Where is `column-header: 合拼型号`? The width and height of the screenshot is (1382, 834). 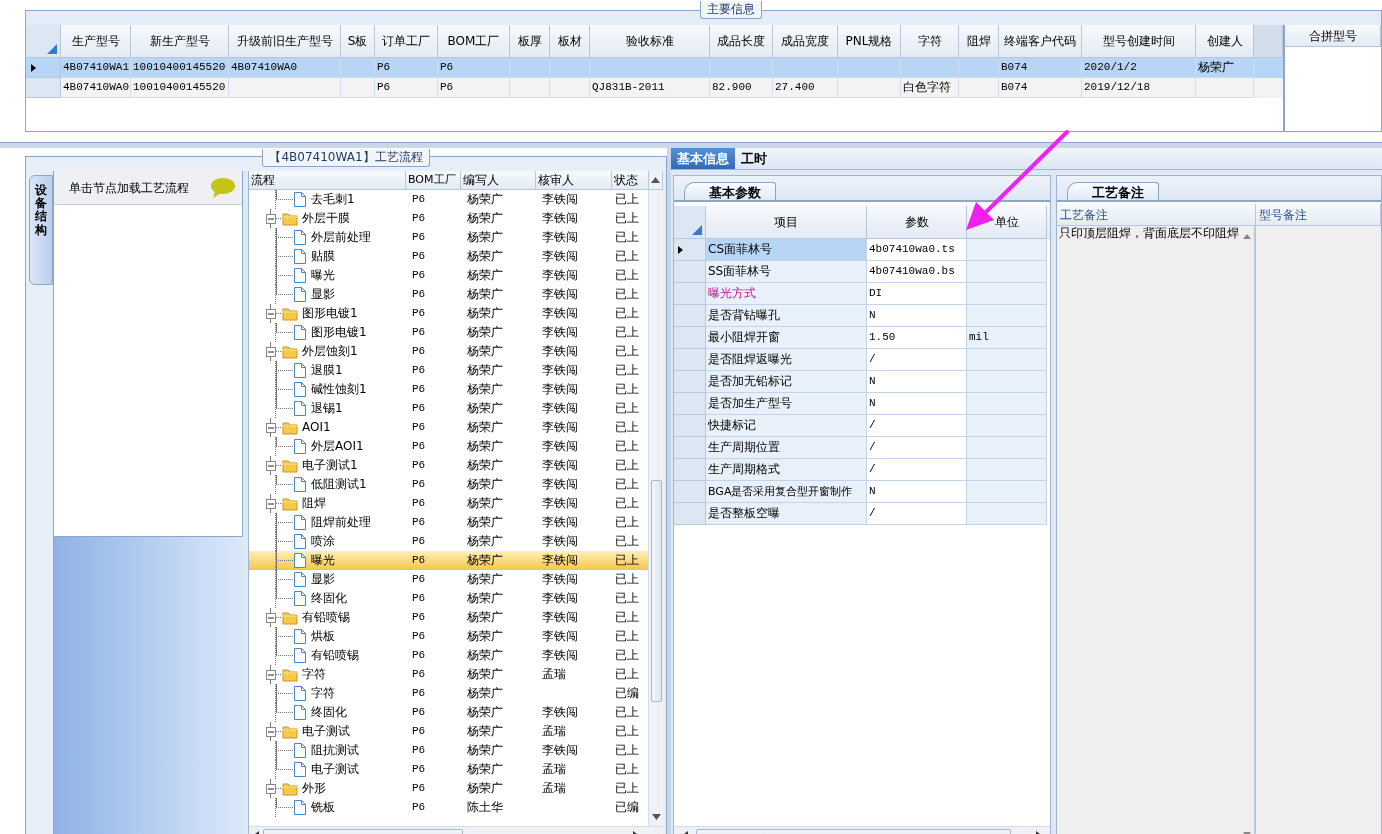 column-header: 合拼型号 is located at coordinates (1333, 36).